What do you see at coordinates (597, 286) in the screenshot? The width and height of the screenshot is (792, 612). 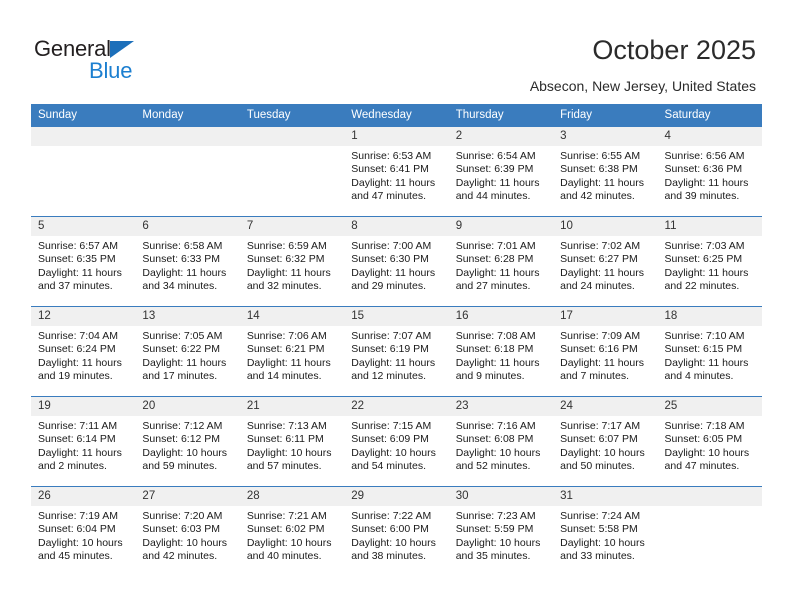 I see `daylight-line-2: and 24 minutes.` at bounding box center [597, 286].